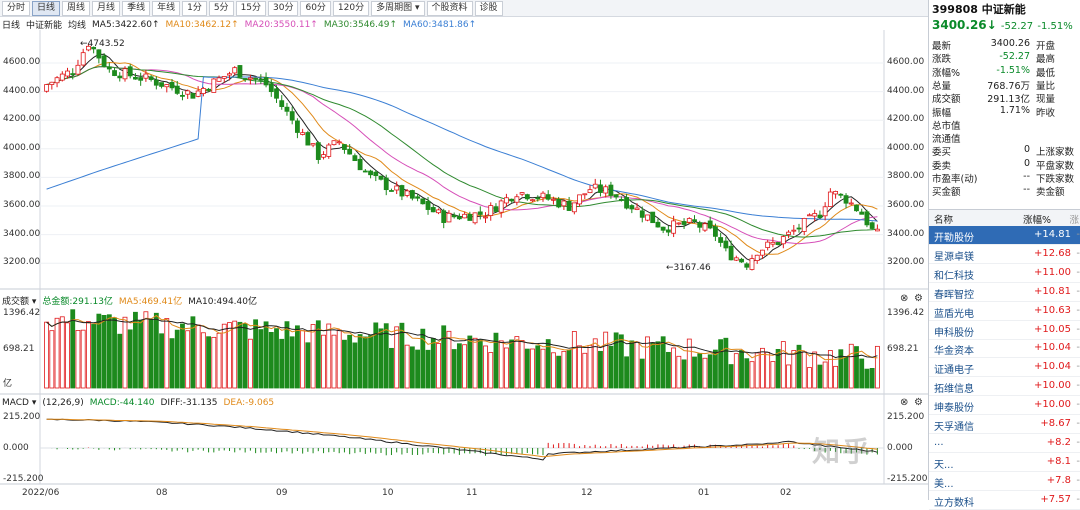  I want to click on quote-row: 总市值, so click(946, 126).